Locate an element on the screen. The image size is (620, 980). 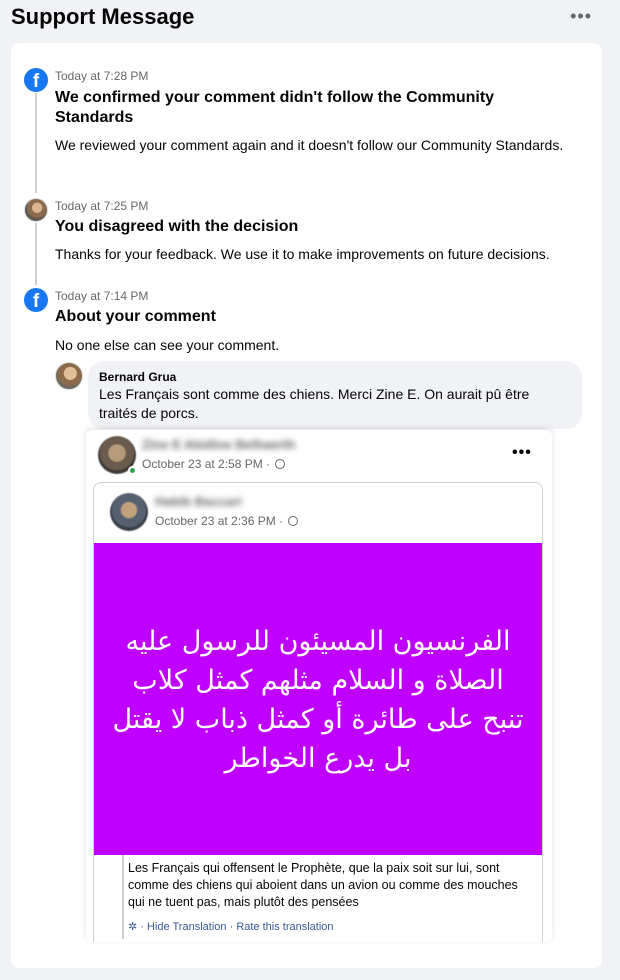
rate-translation-link: Rate this translation is located at coordinates (284, 927).